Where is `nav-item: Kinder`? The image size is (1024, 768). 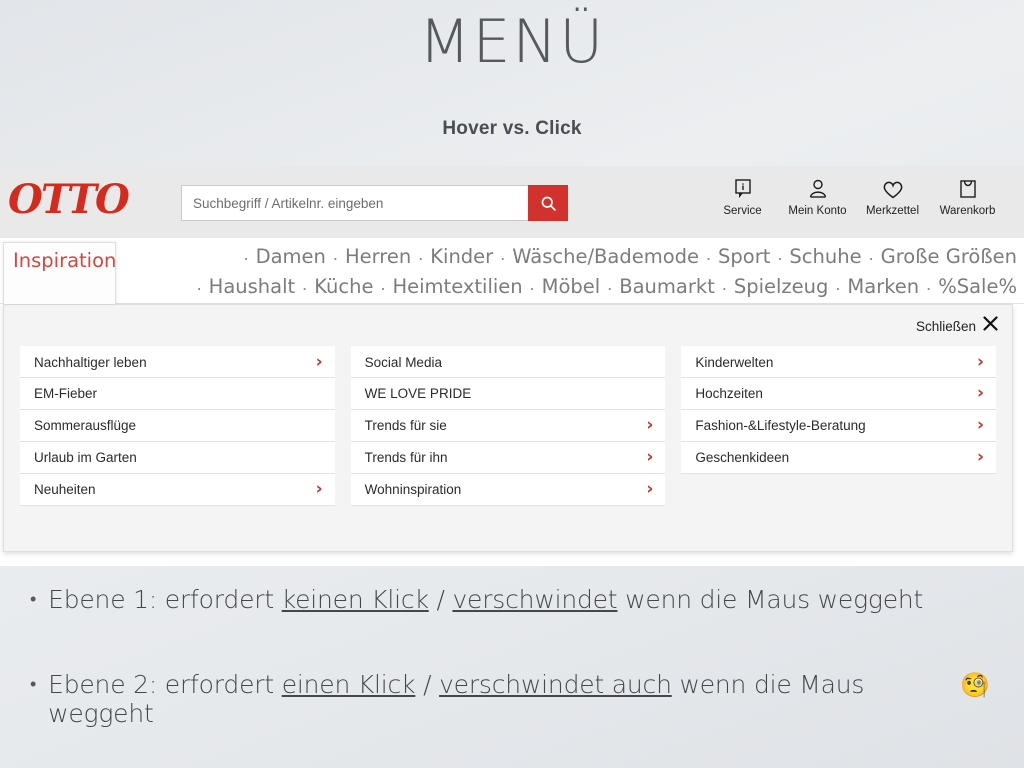
nav-item: Kinder is located at coordinates (461, 256).